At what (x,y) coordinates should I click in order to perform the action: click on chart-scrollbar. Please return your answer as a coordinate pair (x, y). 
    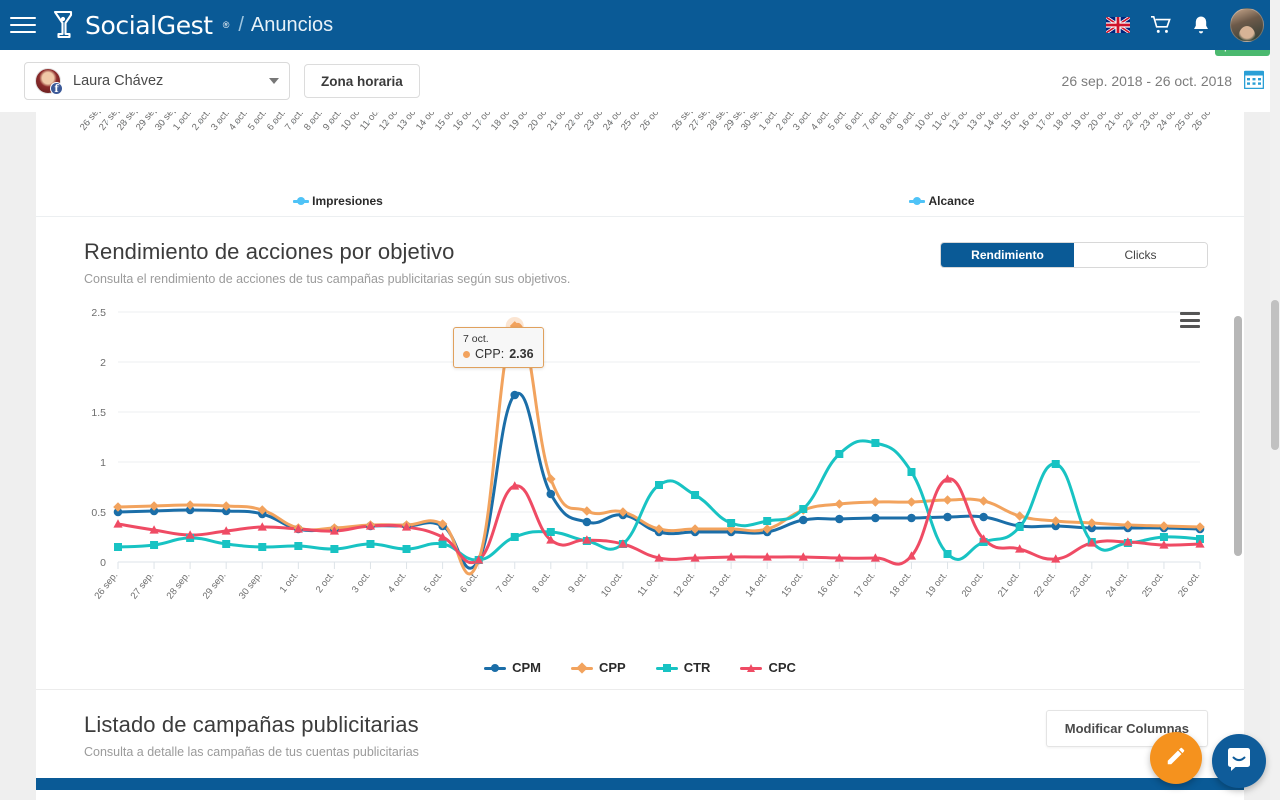
    Looking at the image, I should click on (1238, 436).